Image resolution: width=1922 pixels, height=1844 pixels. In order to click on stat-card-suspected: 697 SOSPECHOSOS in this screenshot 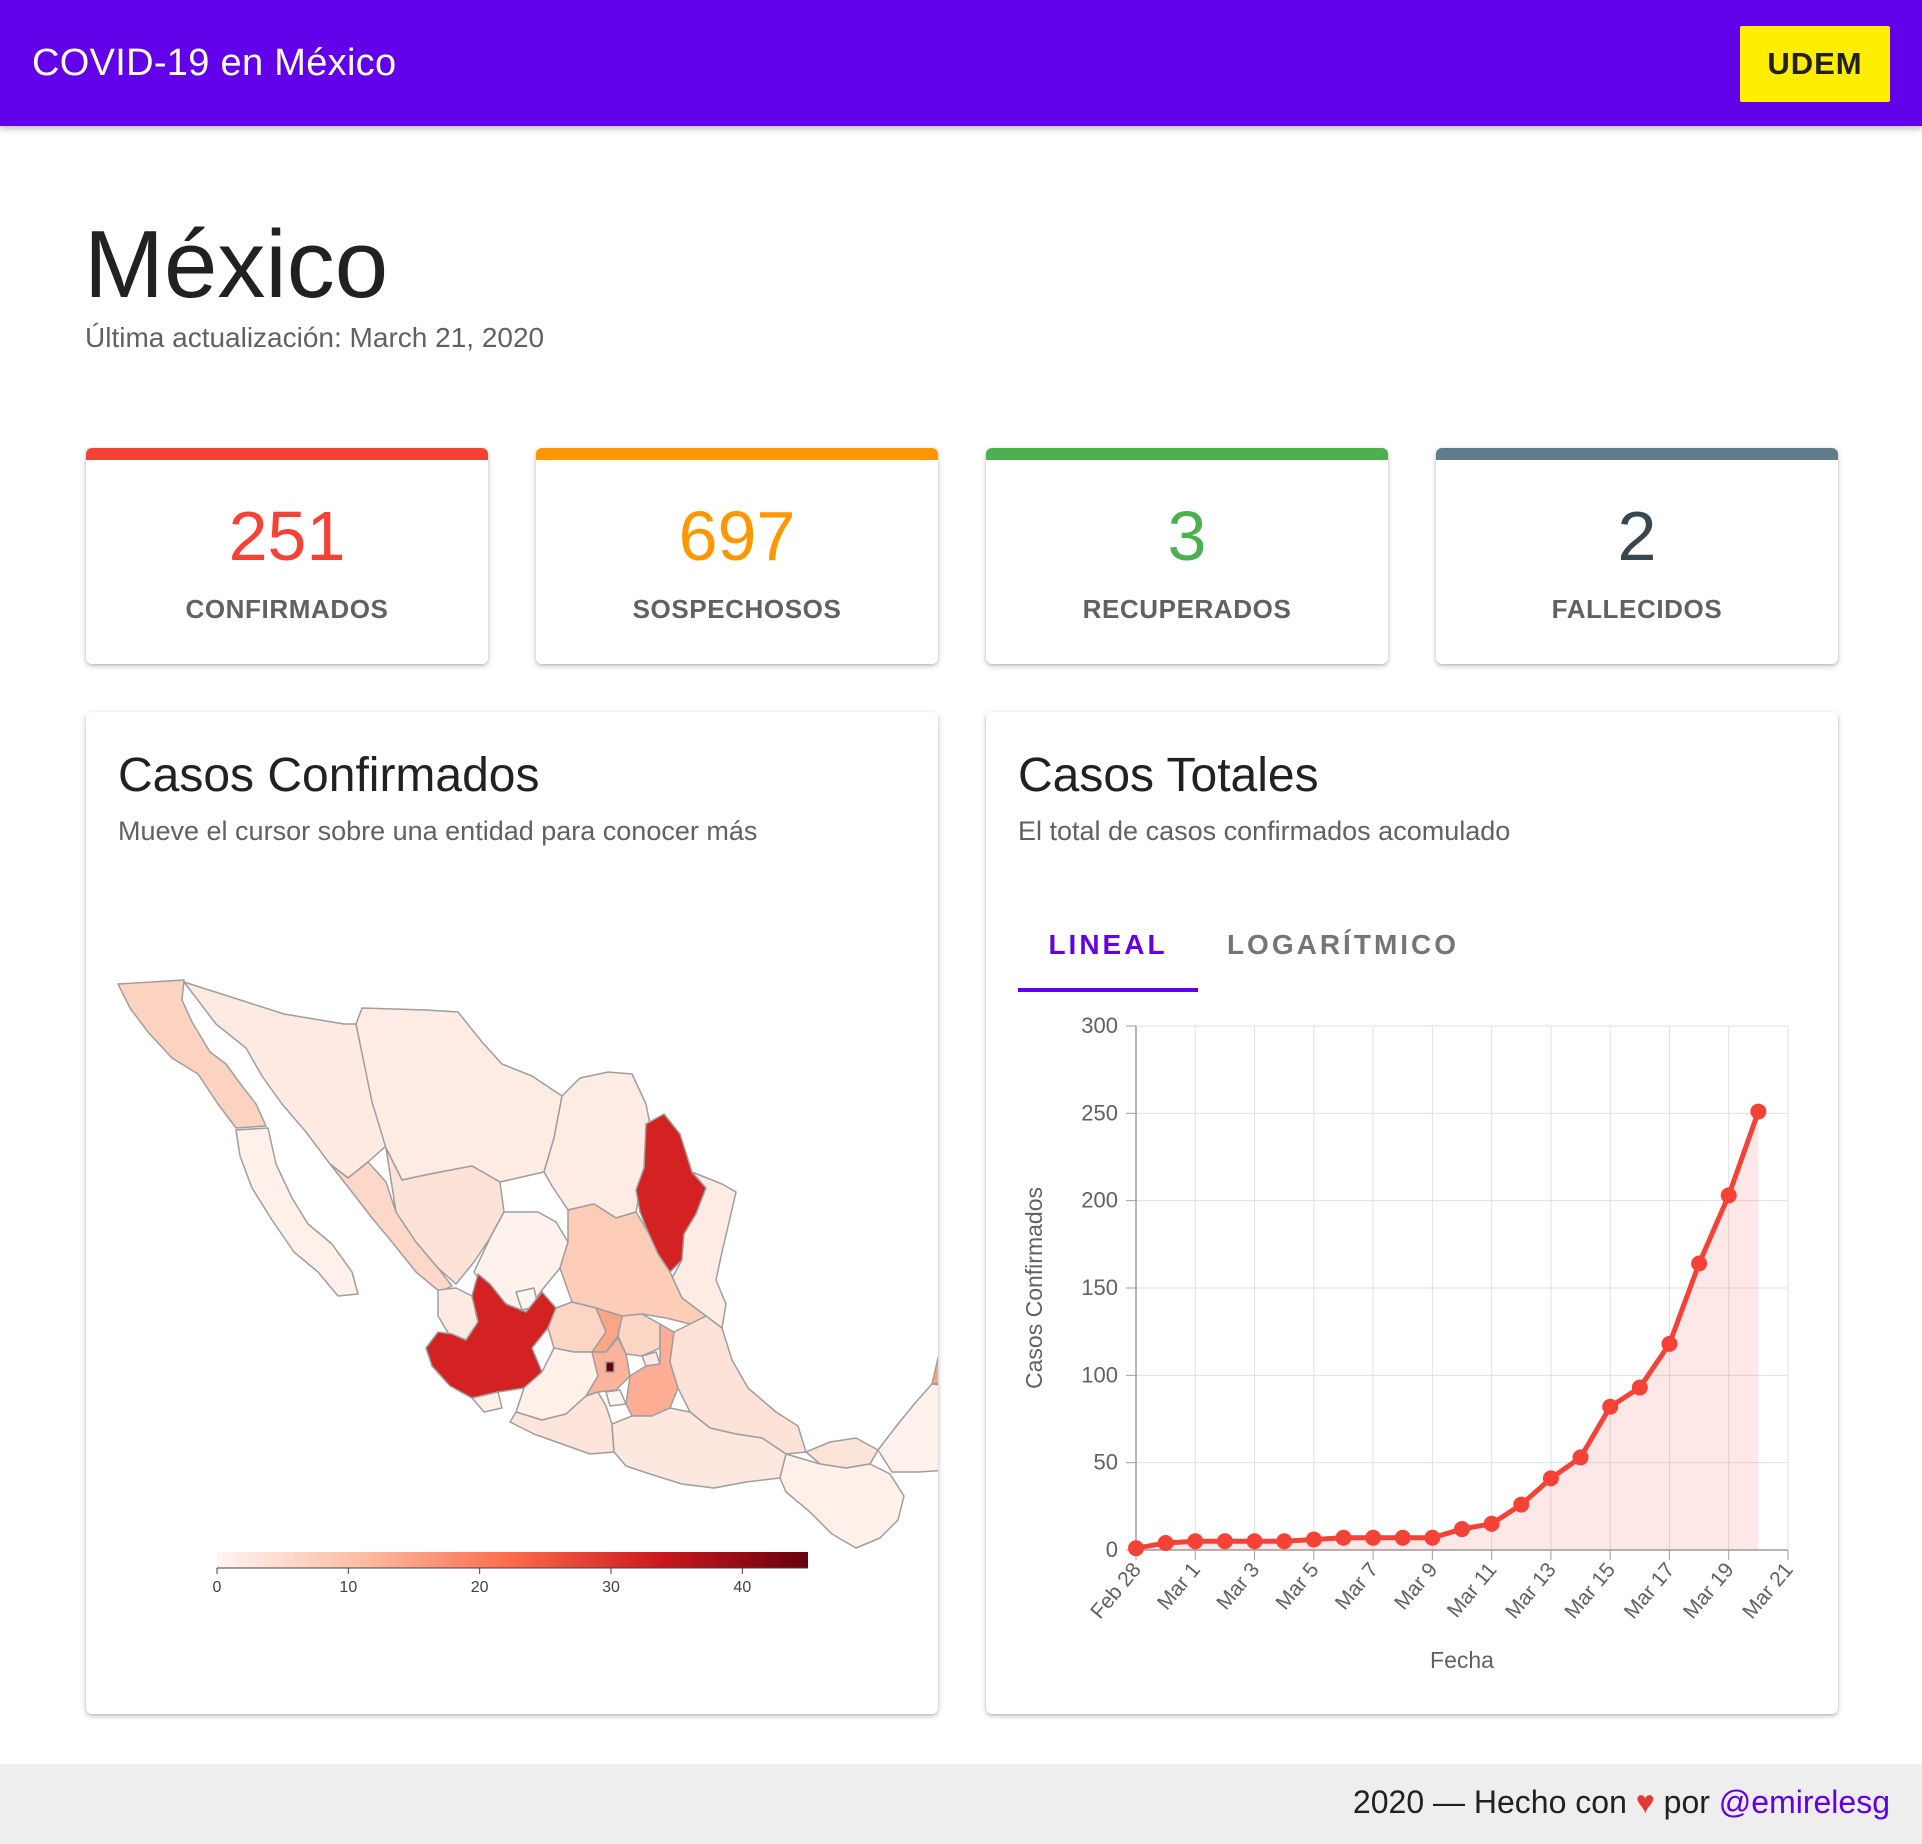, I will do `click(737, 556)`.